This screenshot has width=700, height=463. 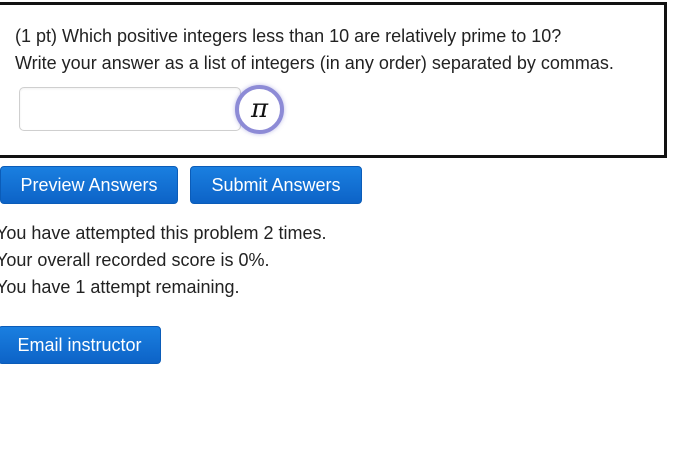 I want to click on attempts-text: You have attempted this problem 2 times., so click(x=163, y=233).